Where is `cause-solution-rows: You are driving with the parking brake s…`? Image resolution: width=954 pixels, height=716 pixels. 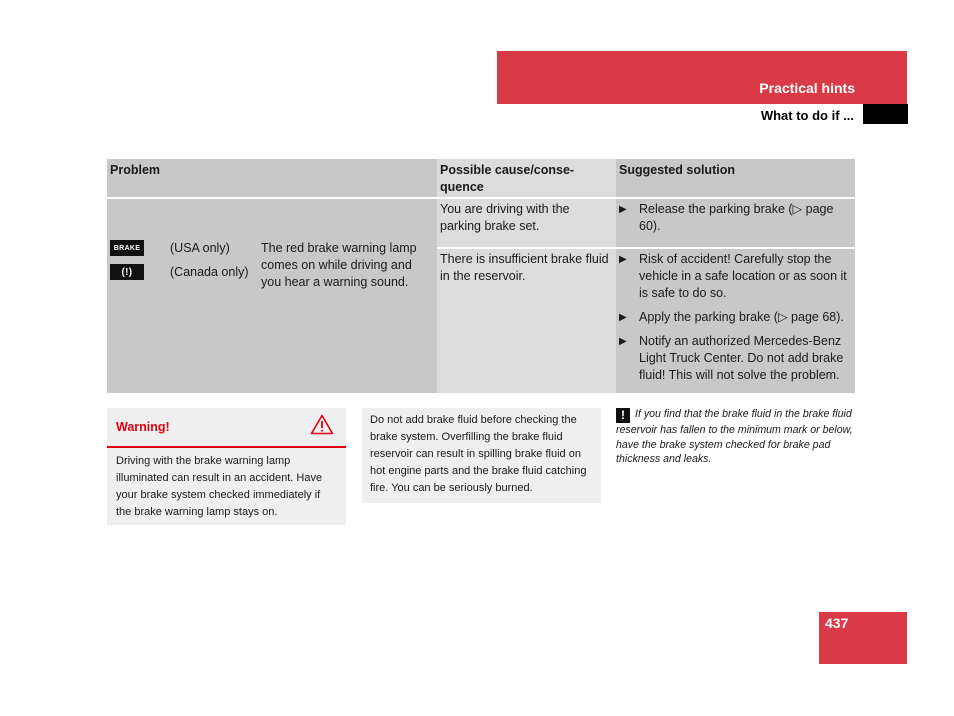
cause-solution-rows: You are driving with the parking brake s… is located at coordinates (646, 296).